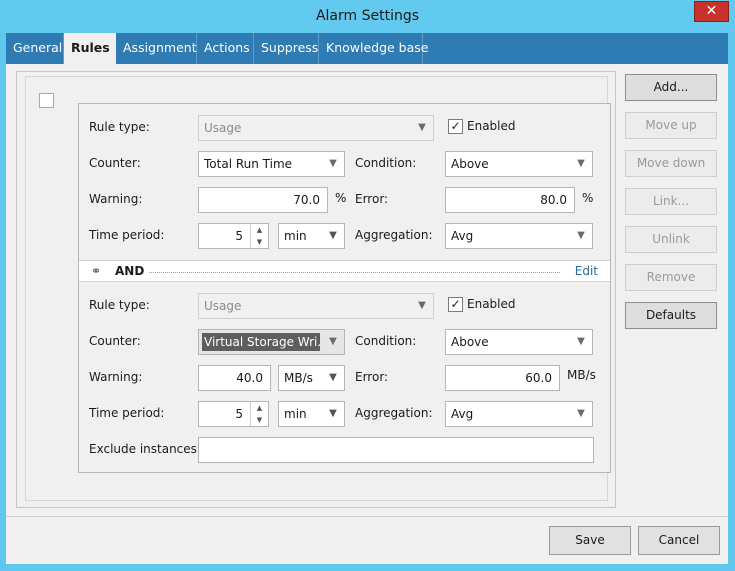  Describe the element at coordinates (373, 48) in the screenshot. I see `tab-knowledge-base: Knowledge base` at that location.